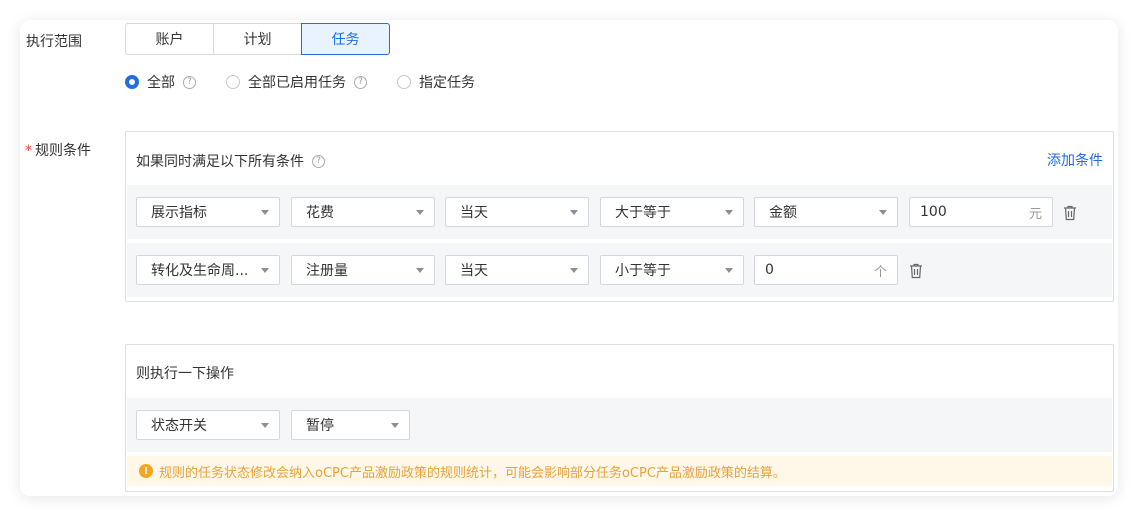 This screenshot has height=516, width=1140. I want to click on threshold-input-value: 0, so click(769, 270).